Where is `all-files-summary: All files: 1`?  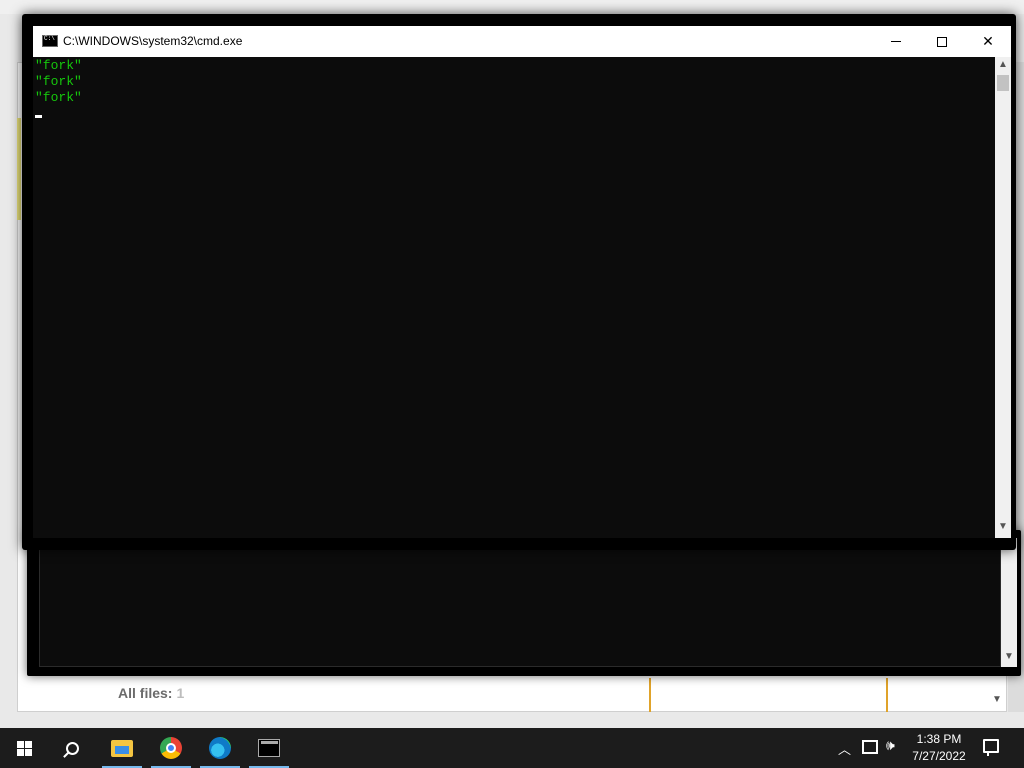
all-files-summary: All files: 1 is located at coordinates (151, 693).